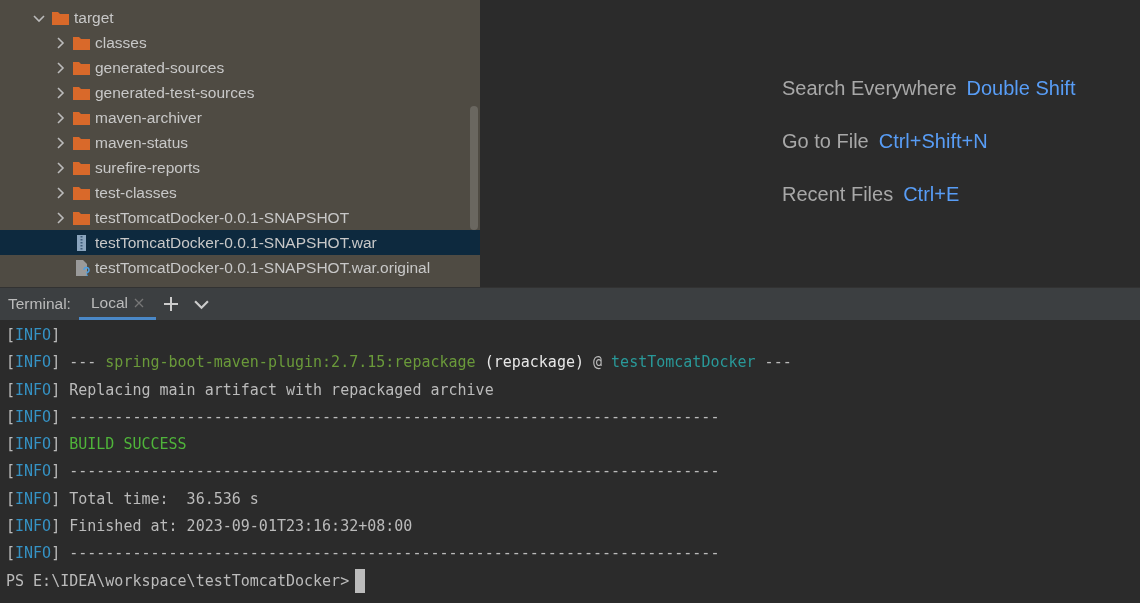 The height and width of the screenshot is (603, 1140). What do you see at coordinates (97, 445) in the screenshot?
I see `terminal-line: [INFO] BUILD SUCCESS` at bounding box center [97, 445].